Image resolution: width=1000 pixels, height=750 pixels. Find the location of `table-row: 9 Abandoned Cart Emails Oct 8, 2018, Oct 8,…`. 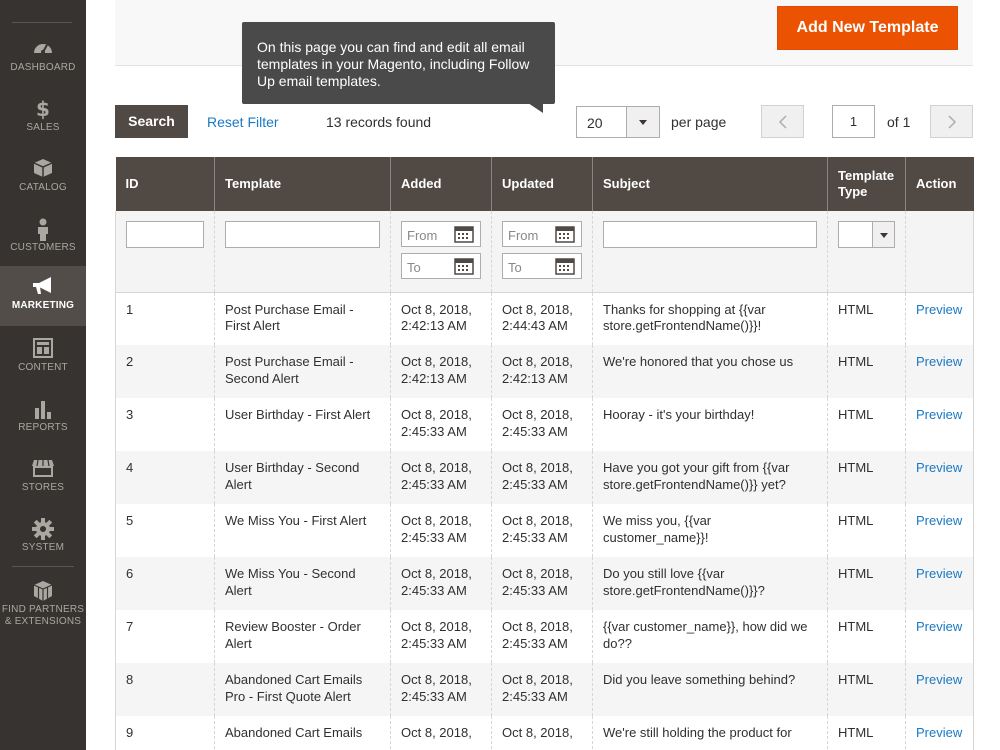

table-row: 9 Abandoned Cart Emails Oct 8, 2018, Oct 8,… is located at coordinates (544, 733).